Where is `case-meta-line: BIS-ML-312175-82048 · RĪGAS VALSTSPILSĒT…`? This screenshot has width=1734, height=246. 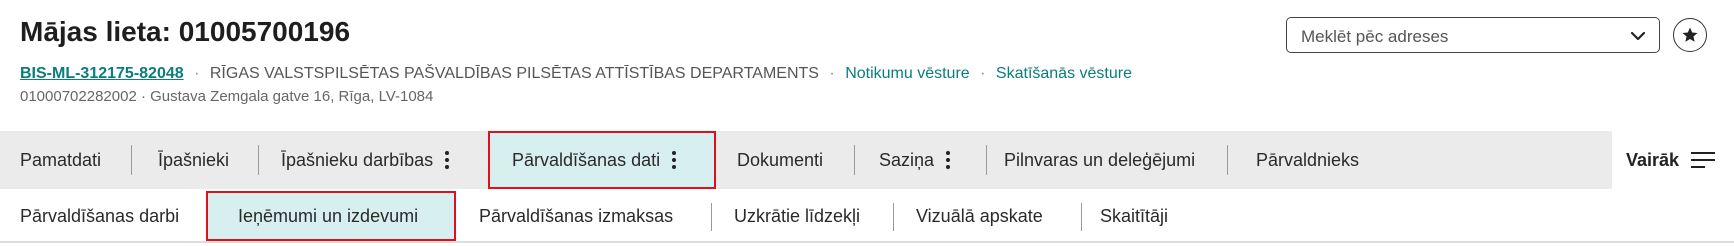 case-meta-line: BIS-ML-312175-82048 · RĪGAS VALSTSPILSĒT… is located at coordinates (576, 74).